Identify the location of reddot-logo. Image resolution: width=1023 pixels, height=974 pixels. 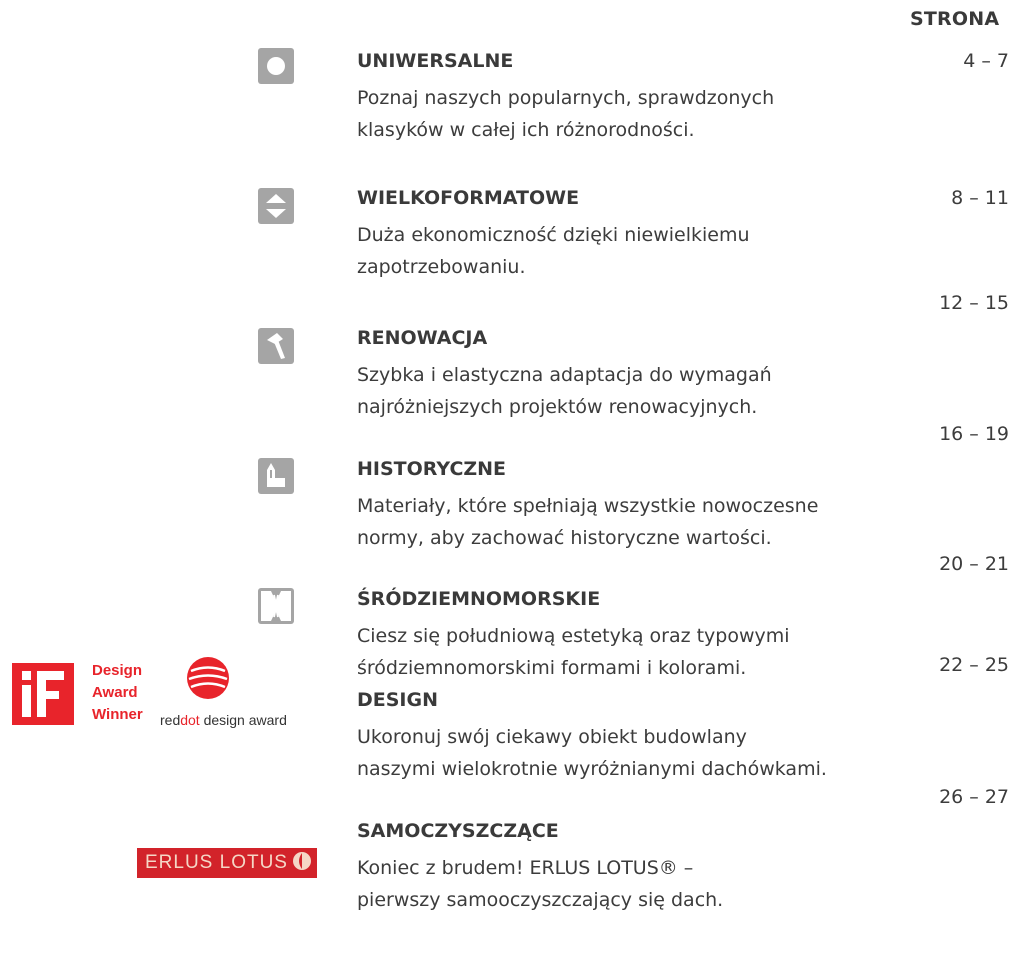
(208, 678).